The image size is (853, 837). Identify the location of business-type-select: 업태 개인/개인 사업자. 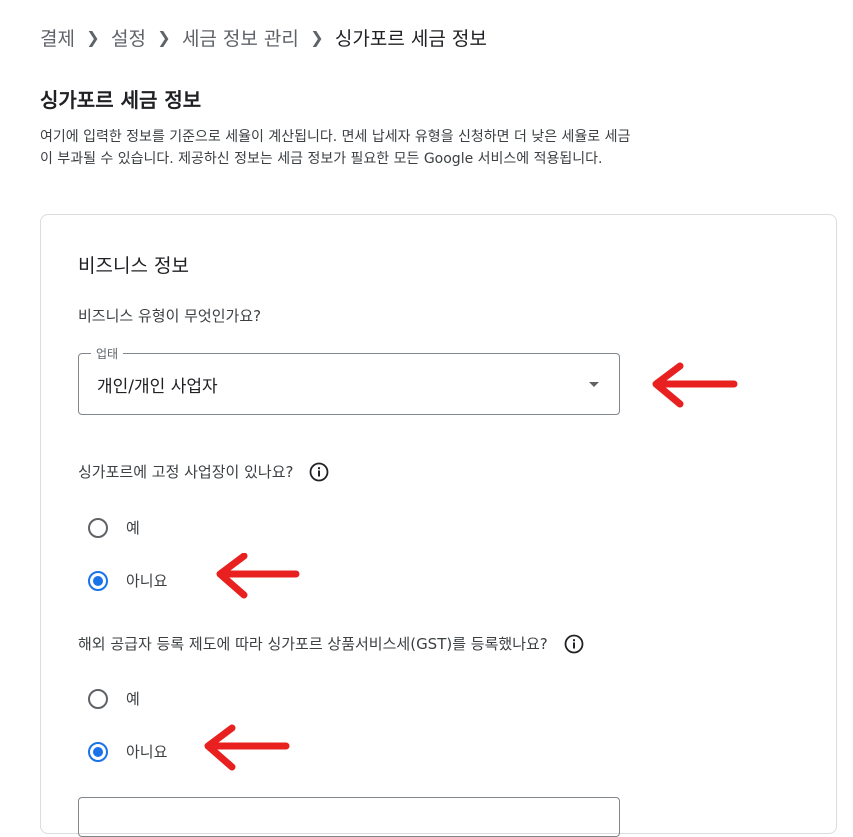
(349, 380).